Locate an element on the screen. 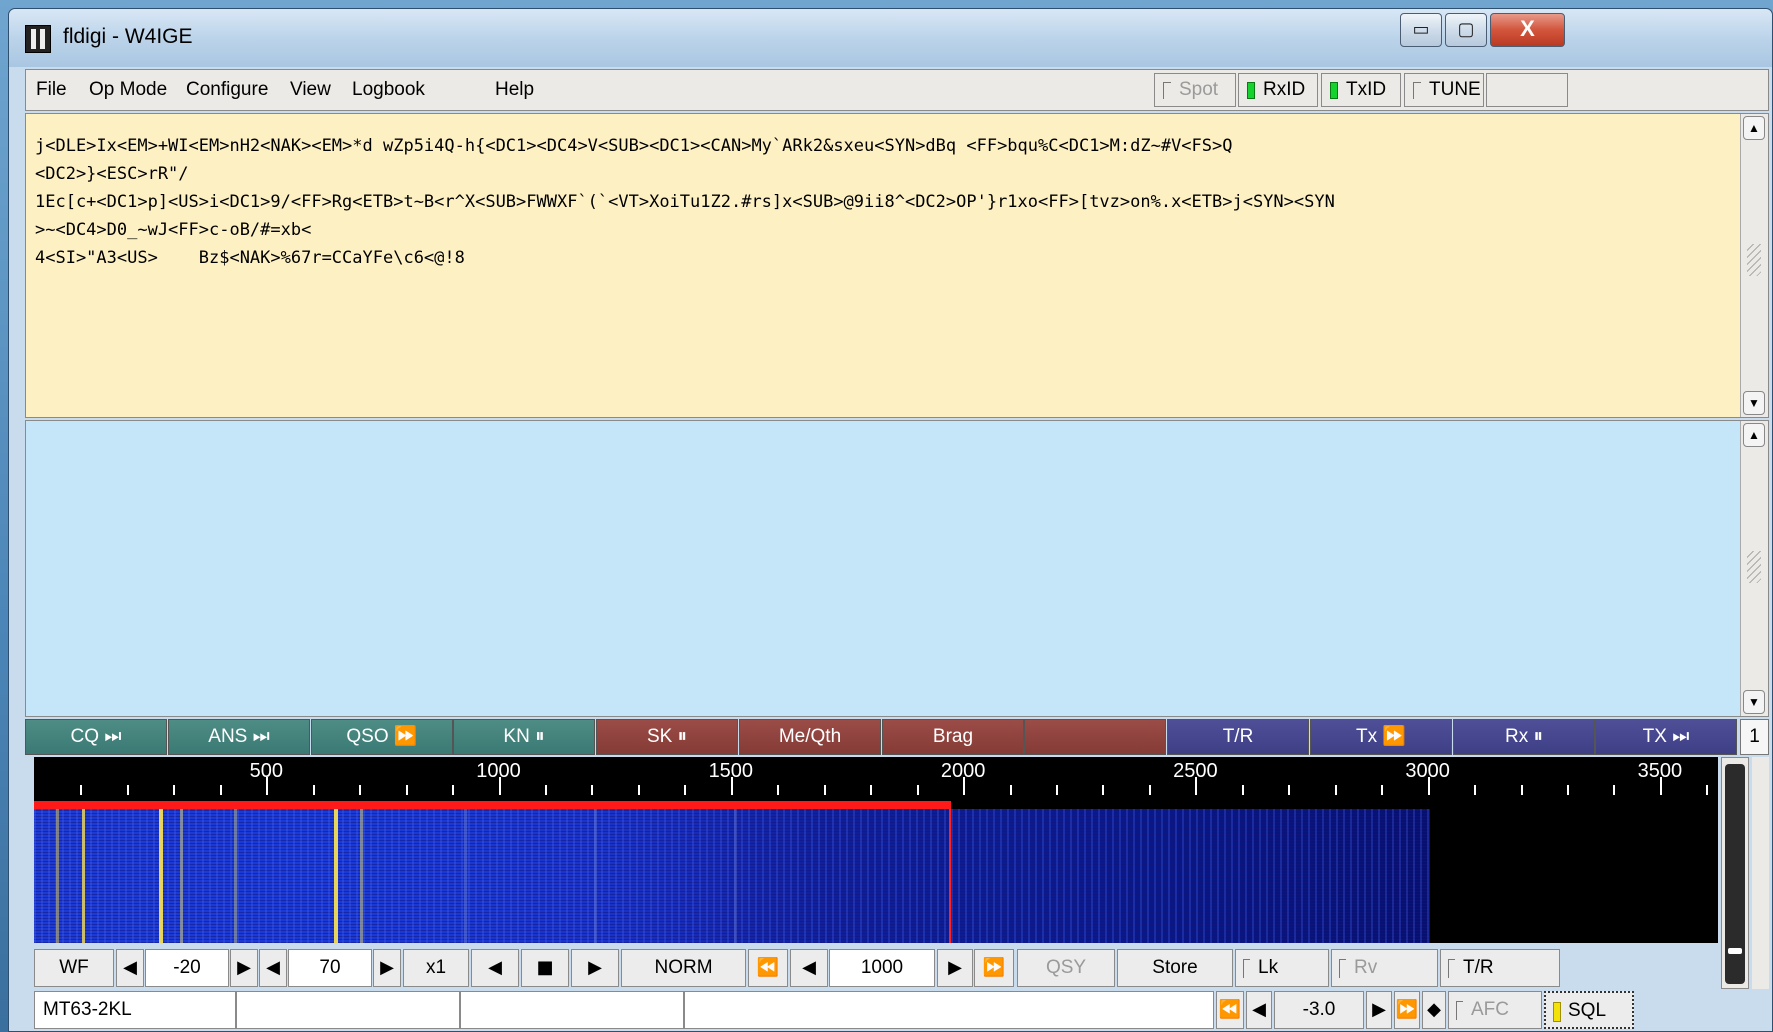  afc-center-icon: ◆ is located at coordinates (1434, 1010).